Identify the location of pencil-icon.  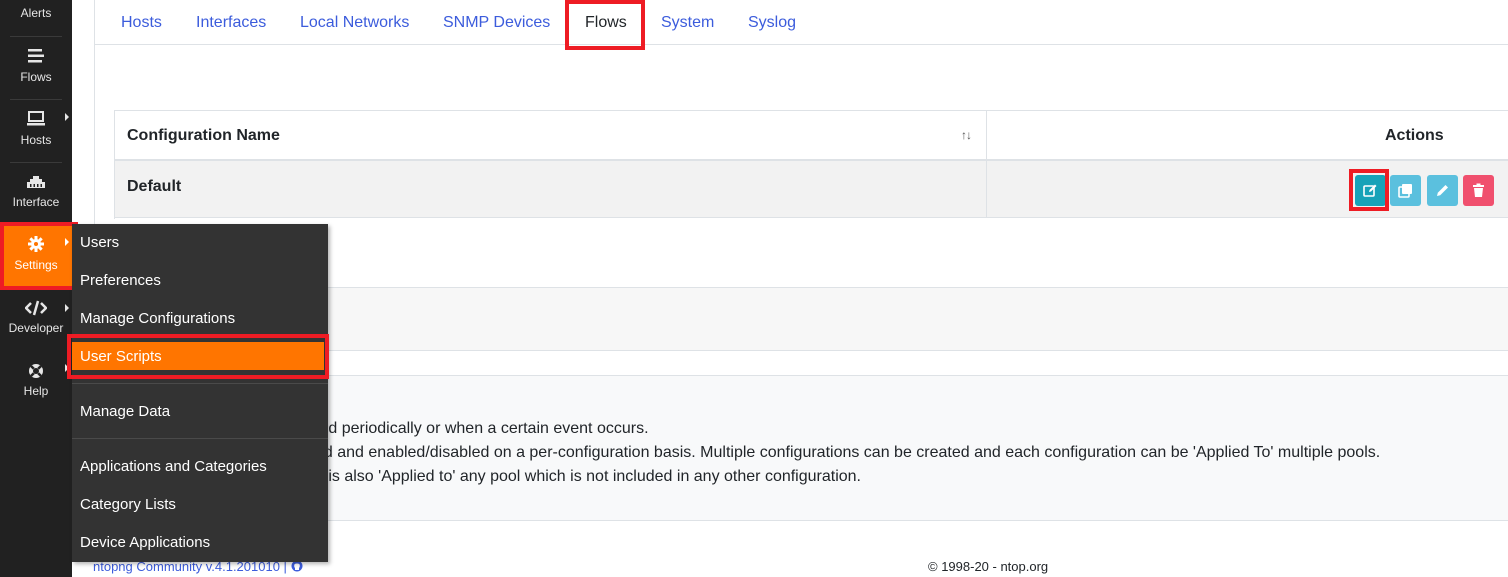
(1442, 190).